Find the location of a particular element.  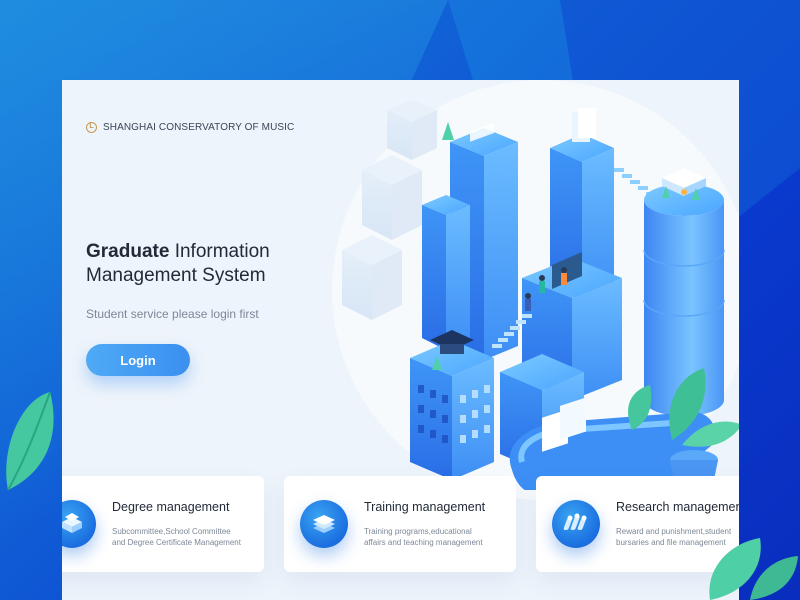

page-title: Graduate Information Management System is located at coordinates (206, 264).